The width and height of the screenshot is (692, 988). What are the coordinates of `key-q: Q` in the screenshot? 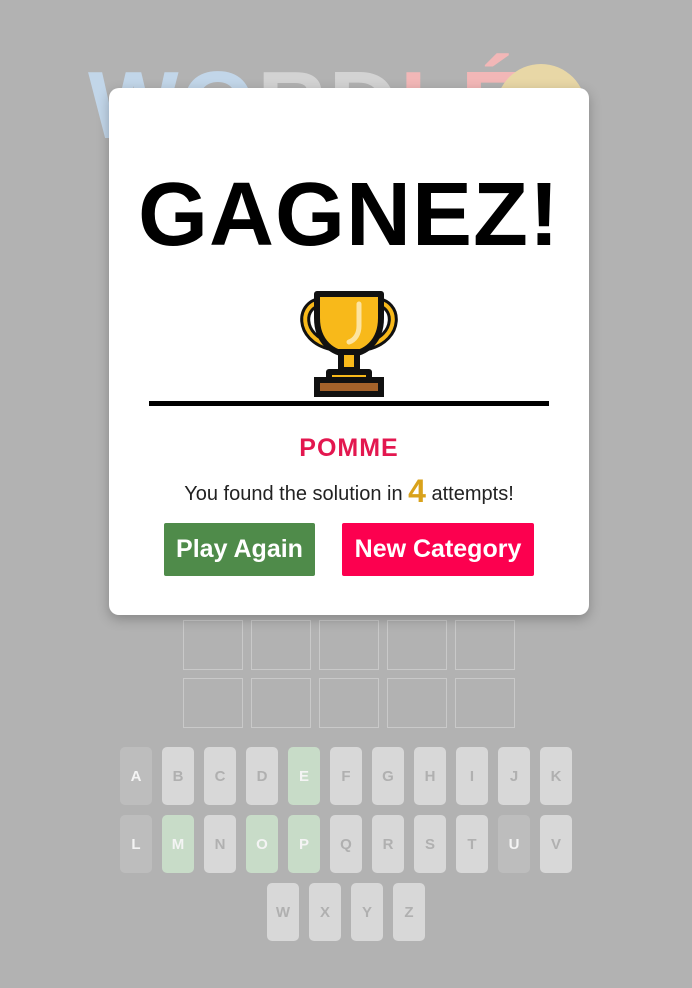 It's located at (346, 844).